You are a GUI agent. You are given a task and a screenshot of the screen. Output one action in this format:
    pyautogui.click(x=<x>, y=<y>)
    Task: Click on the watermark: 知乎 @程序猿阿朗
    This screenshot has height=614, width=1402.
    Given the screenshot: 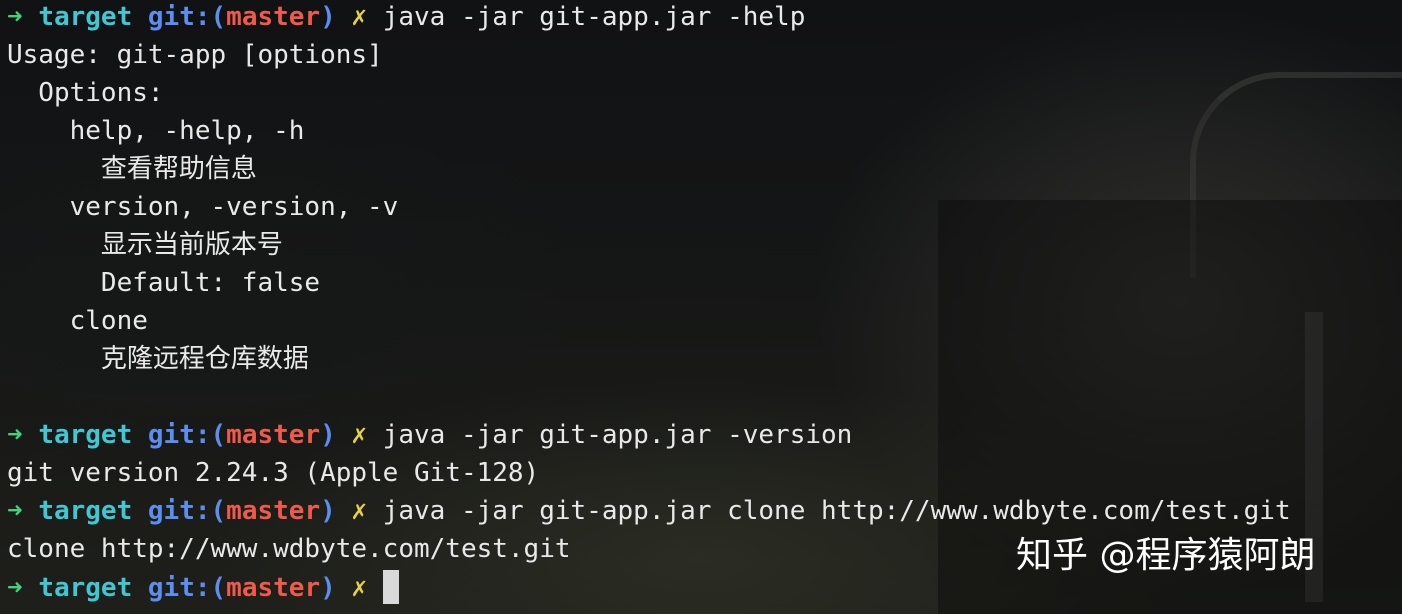 What is the action you would take?
    pyautogui.click(x=1166, y=555)
    